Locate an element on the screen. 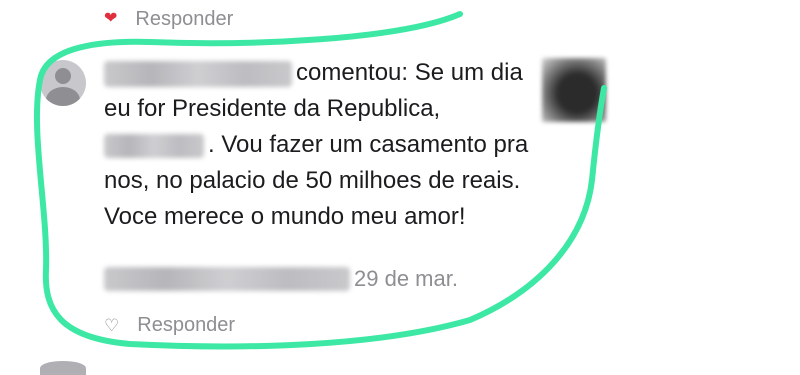 This screenshot has height=375, width=800. avatar-head is located at coordinates (63, 76).